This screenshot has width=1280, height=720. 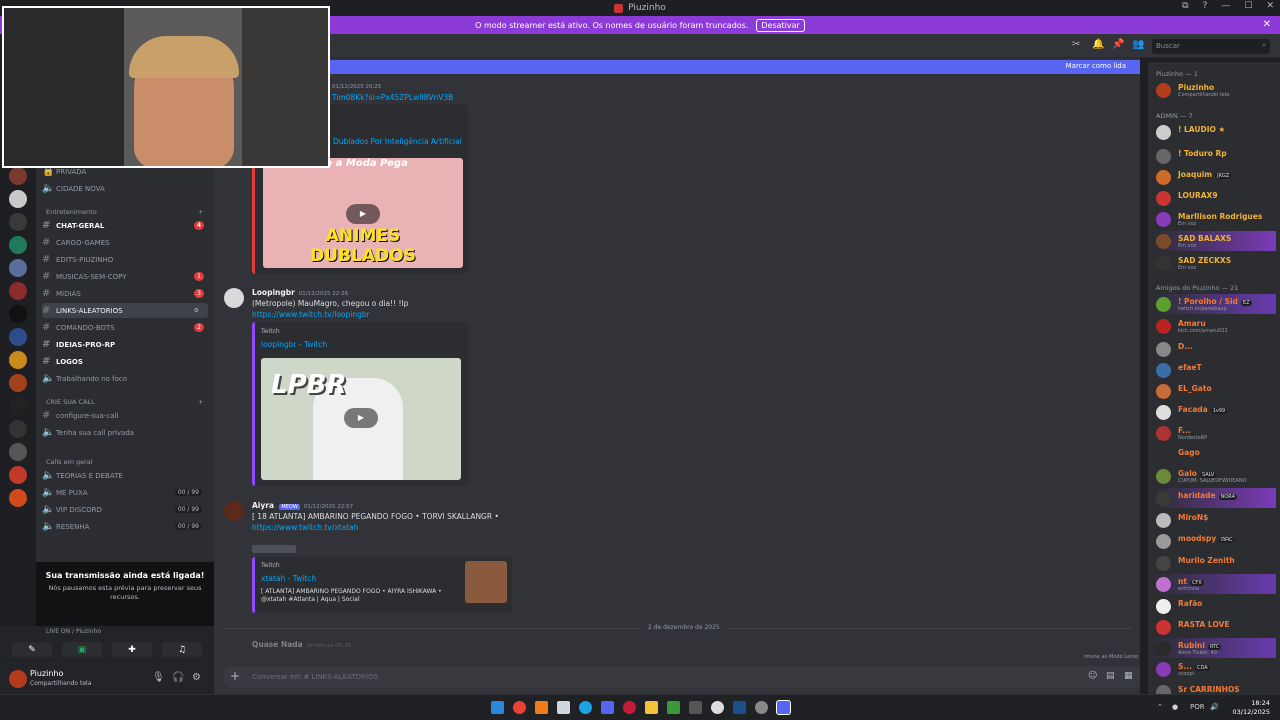 What do you see at coordinates (294, 344) in the screenshot?
I see `embed-title: loopingbr - Twitch` at bounding box center [294, 344].